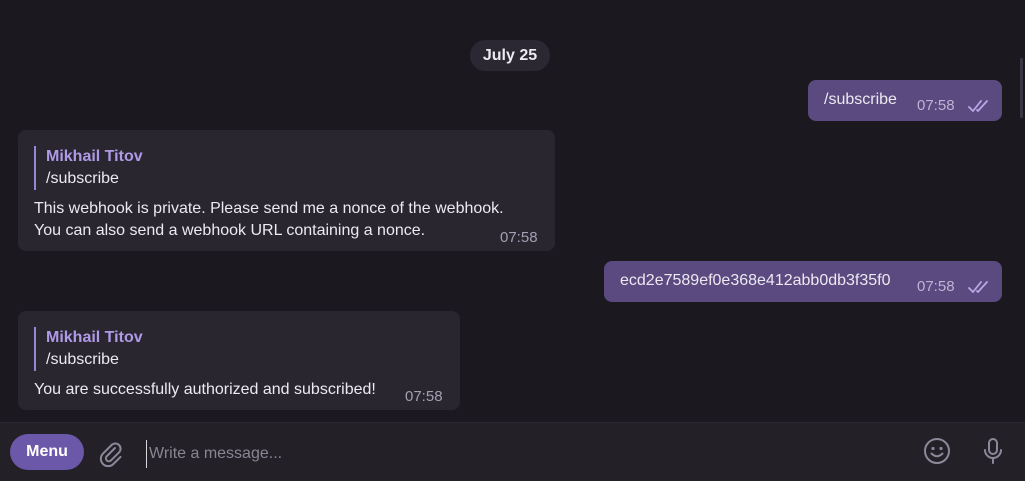 This screenshot has width=1025, height=481. What do you see at coordinates (1021, 88) in the screenshot?
I see `chat-scrollbar` at bounding box center [1021, 88].